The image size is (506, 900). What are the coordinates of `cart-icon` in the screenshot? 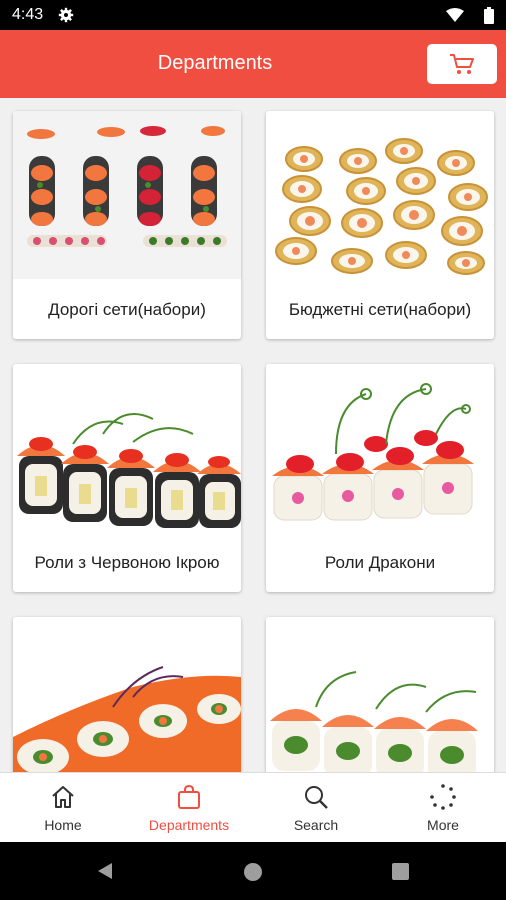 It's located at (462, 64).